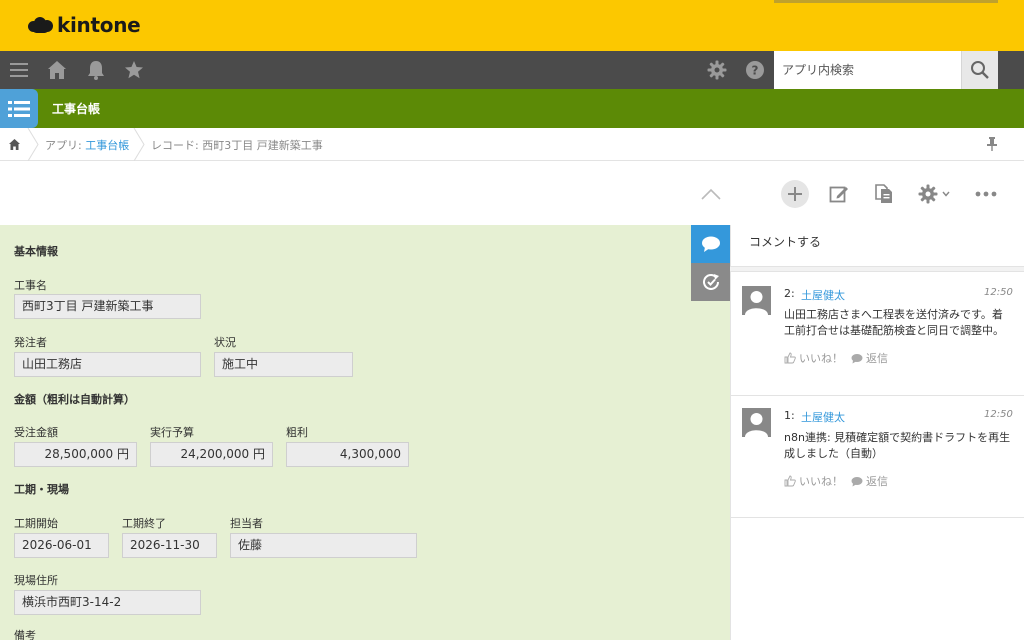  I want to click on history-icon, so click(710, 281).